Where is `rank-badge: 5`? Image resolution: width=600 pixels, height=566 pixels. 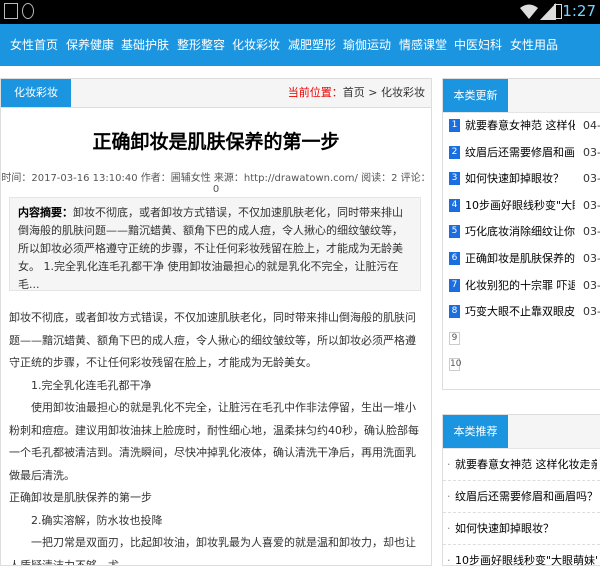 rank-badge: 5 is located at coordinates (454, 232).